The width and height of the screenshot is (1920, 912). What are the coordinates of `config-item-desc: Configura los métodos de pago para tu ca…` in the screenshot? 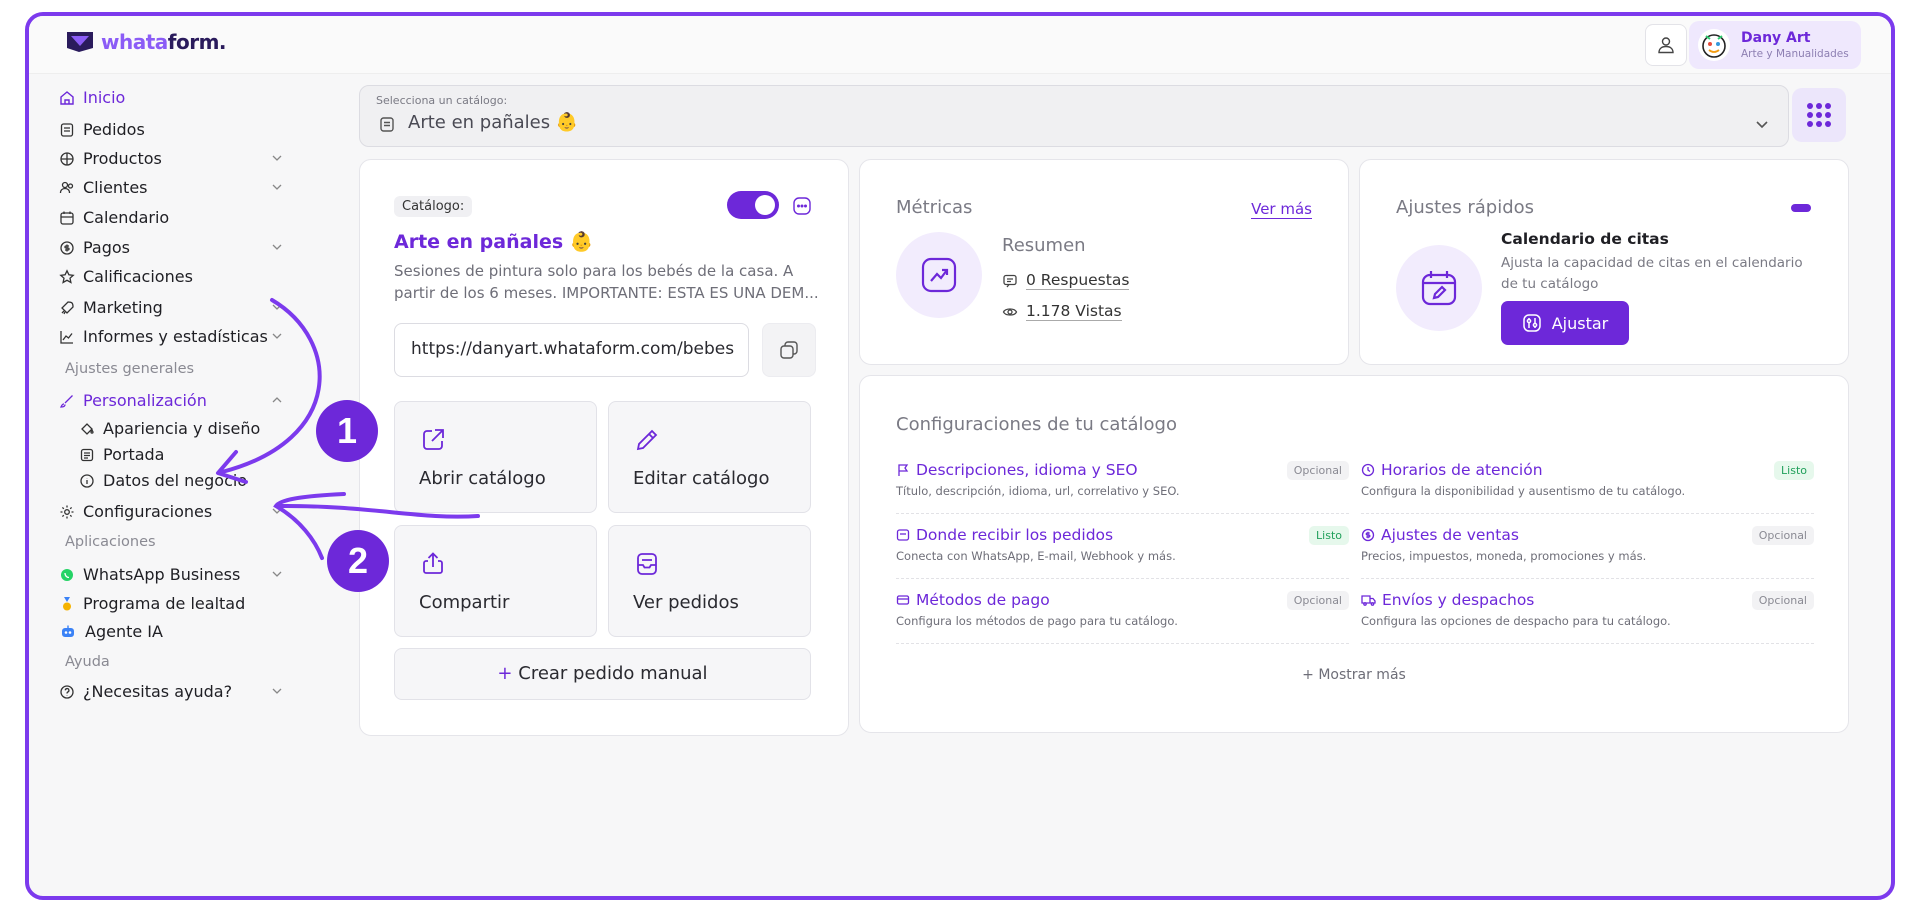 It's located at (1037, 621).